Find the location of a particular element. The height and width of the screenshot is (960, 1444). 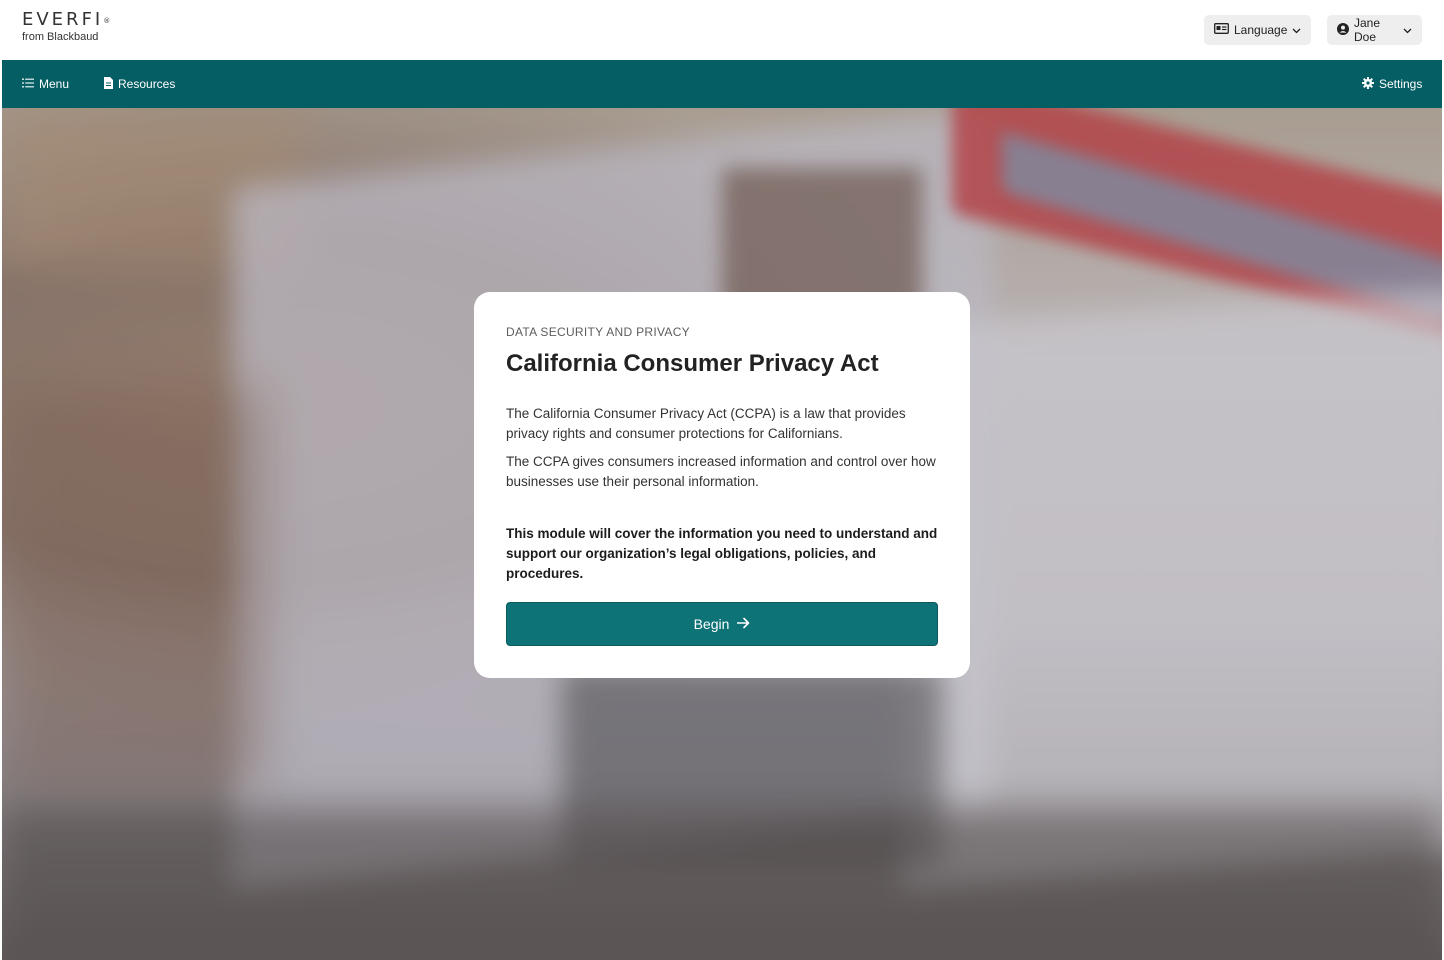

everfi-logo: EVERFI® from Blackbaud is located at coordinates (66, 26).